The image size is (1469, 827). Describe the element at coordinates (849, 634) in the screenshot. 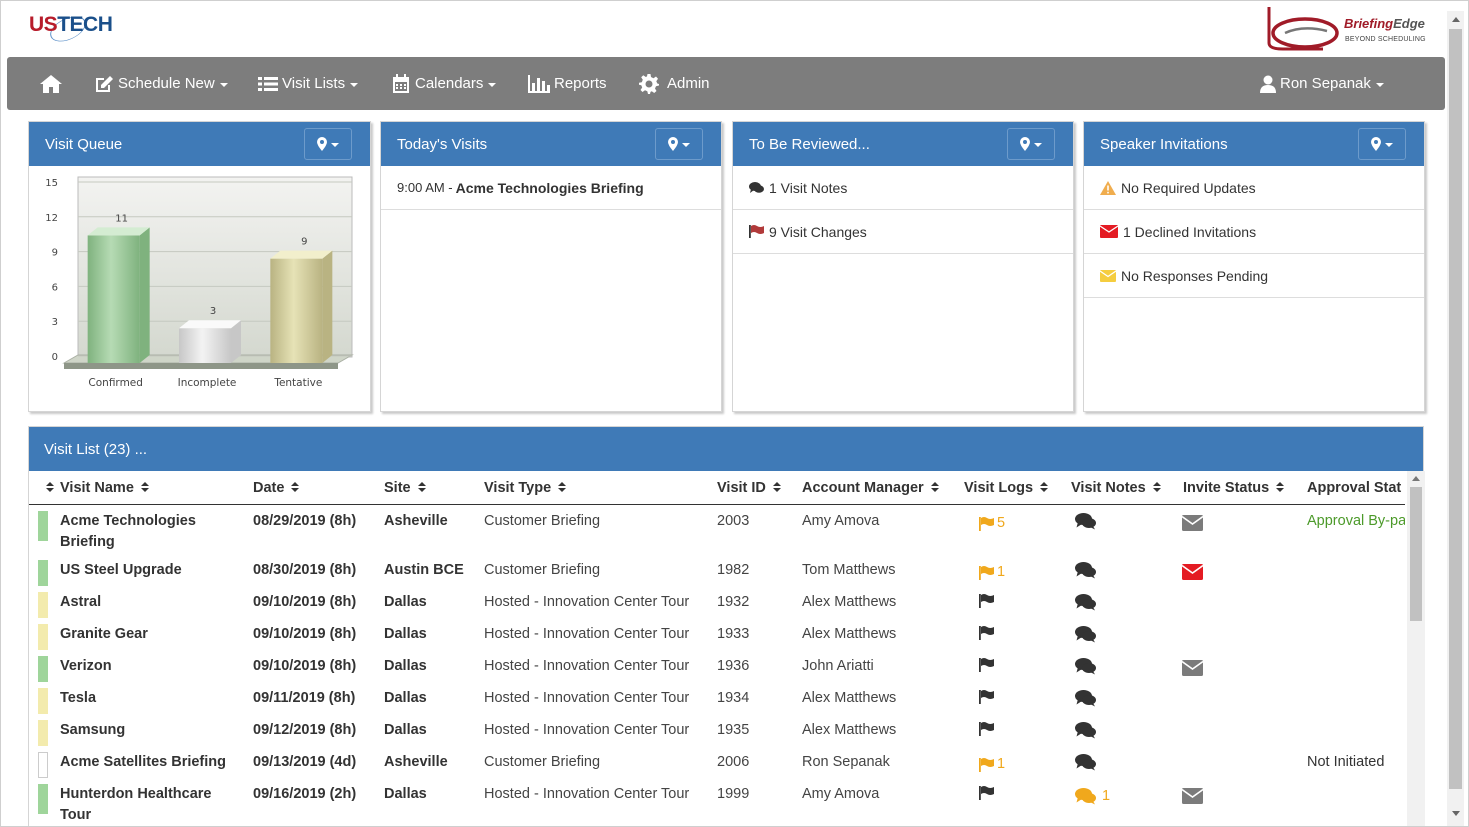

I see `account-manager: Alex Matthews` at that location.